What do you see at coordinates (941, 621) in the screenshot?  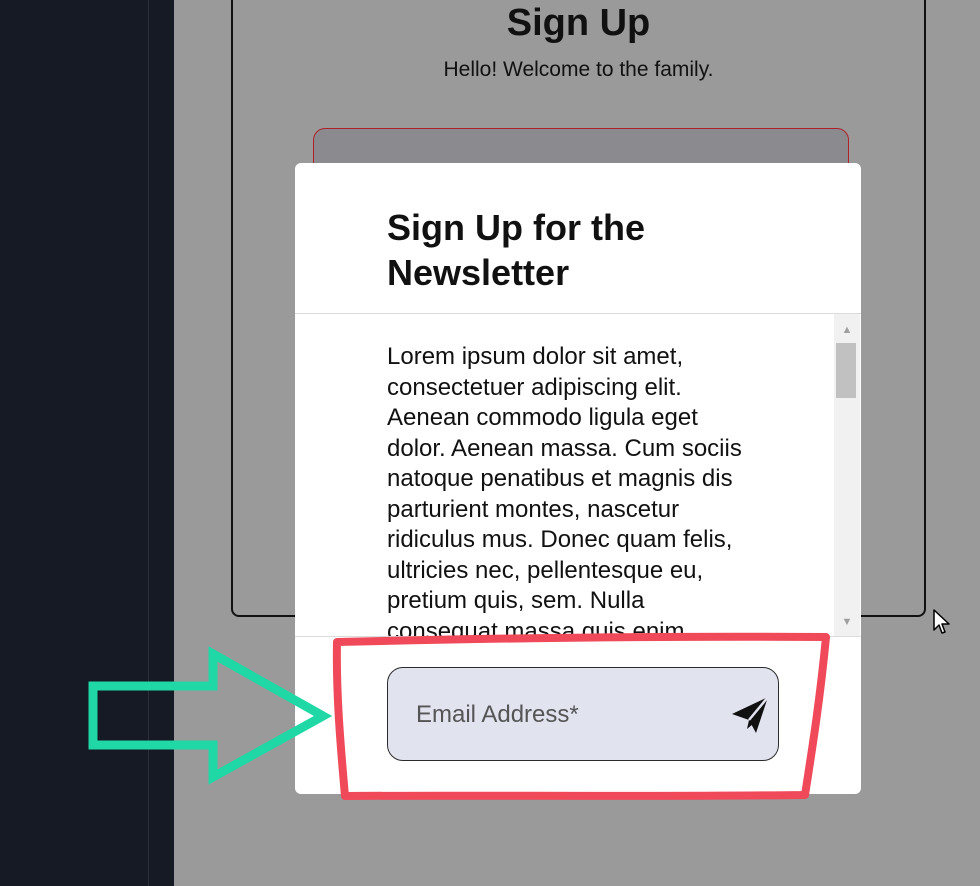 I see `mouse-cursor-icon` at bounding box center [941, 621].